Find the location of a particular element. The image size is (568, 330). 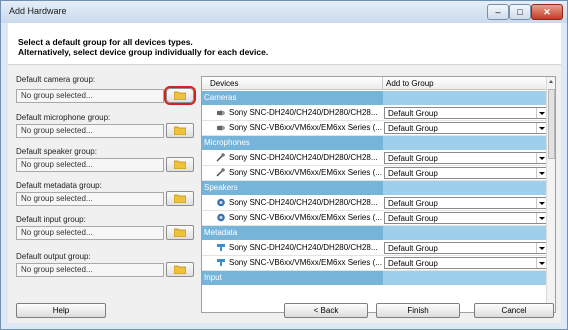

output-group-browse-button is located at coordinates (180, 269).